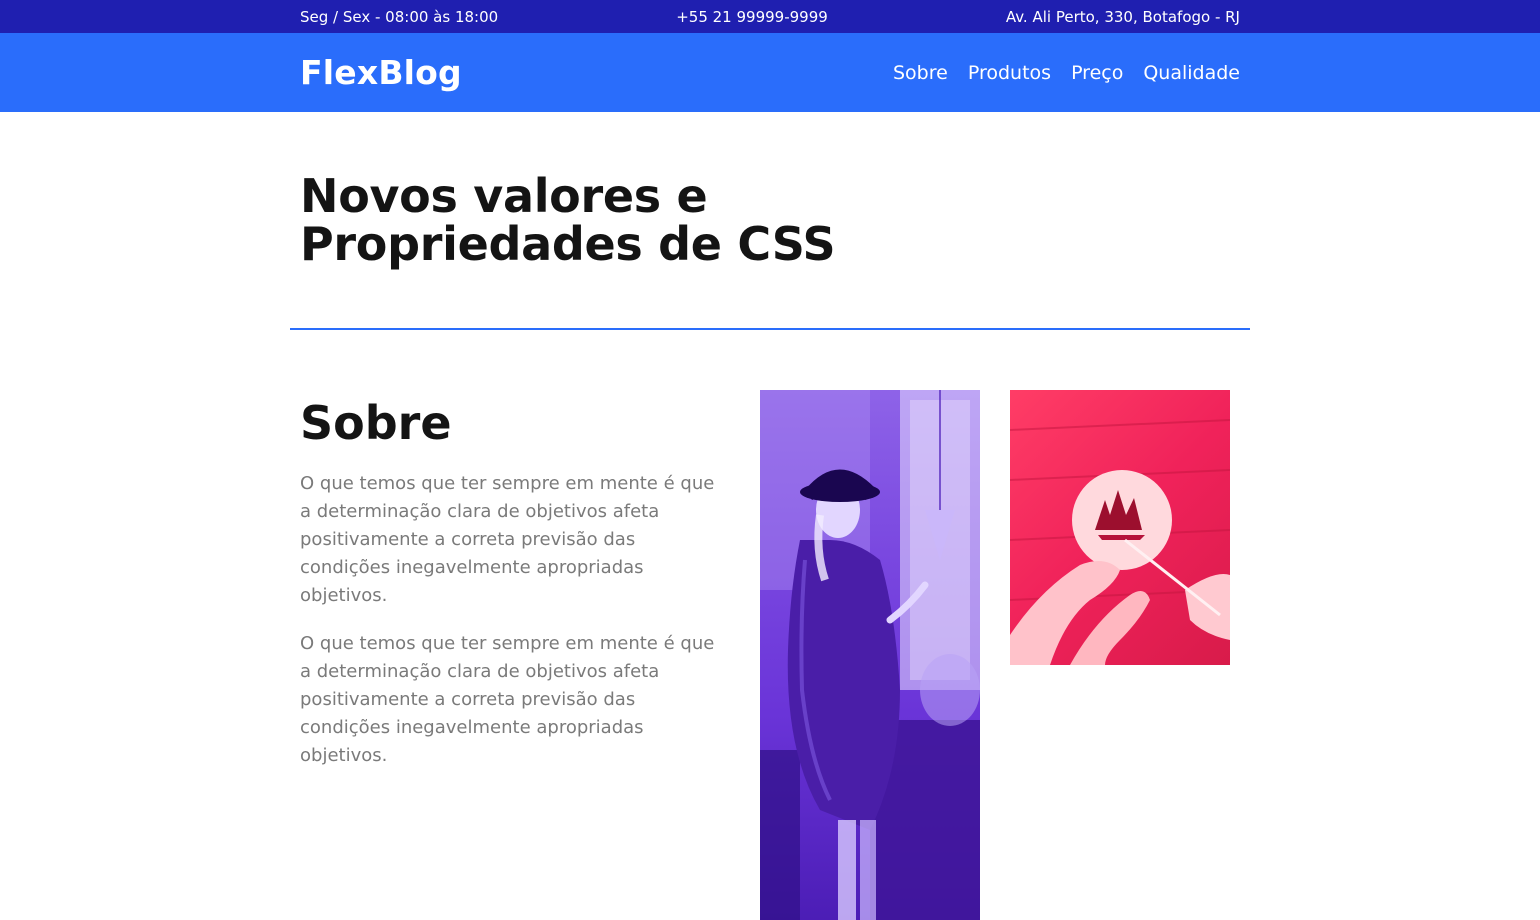 The width and height of the screenshot is (1540, 920). What do you see at coordinates (770, 329) in the screenshot?
I see `section-divider` at bounding box center [770, 329].